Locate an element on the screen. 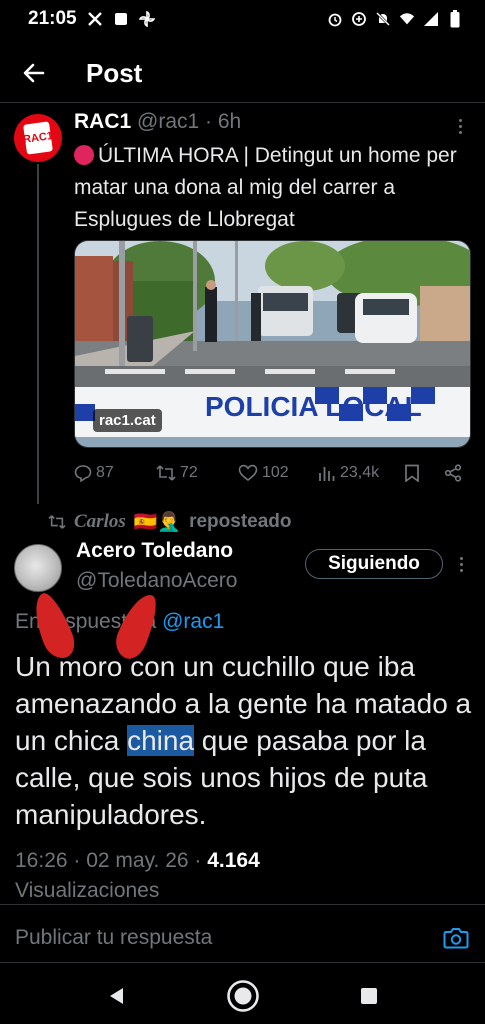  repost-label: reposteado is located at coordinates (240, 521).